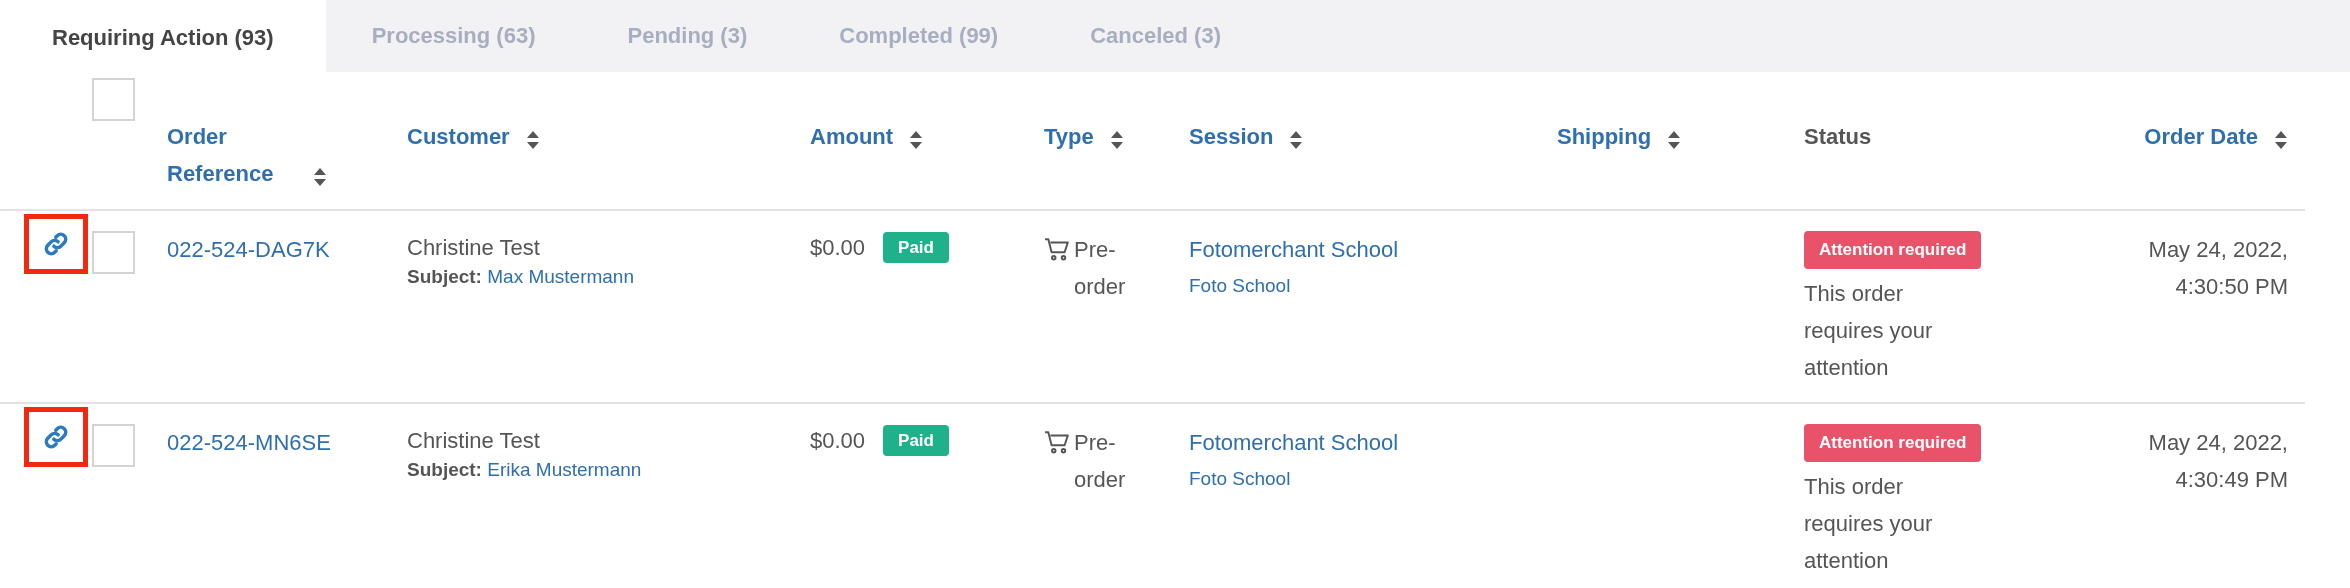  Describe the element at coordinates (2217, 268) in the screenshot. I see `order-date: May 24, 2022, 4:30:50 PM` at that location.